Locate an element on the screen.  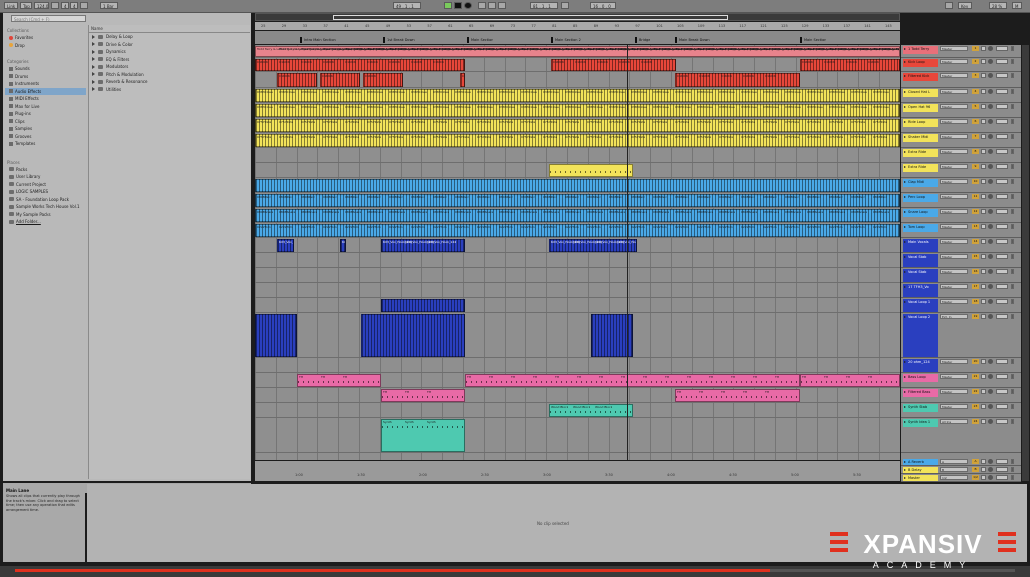
track-name: Filtered Kick is located at coordinates (920, 77).